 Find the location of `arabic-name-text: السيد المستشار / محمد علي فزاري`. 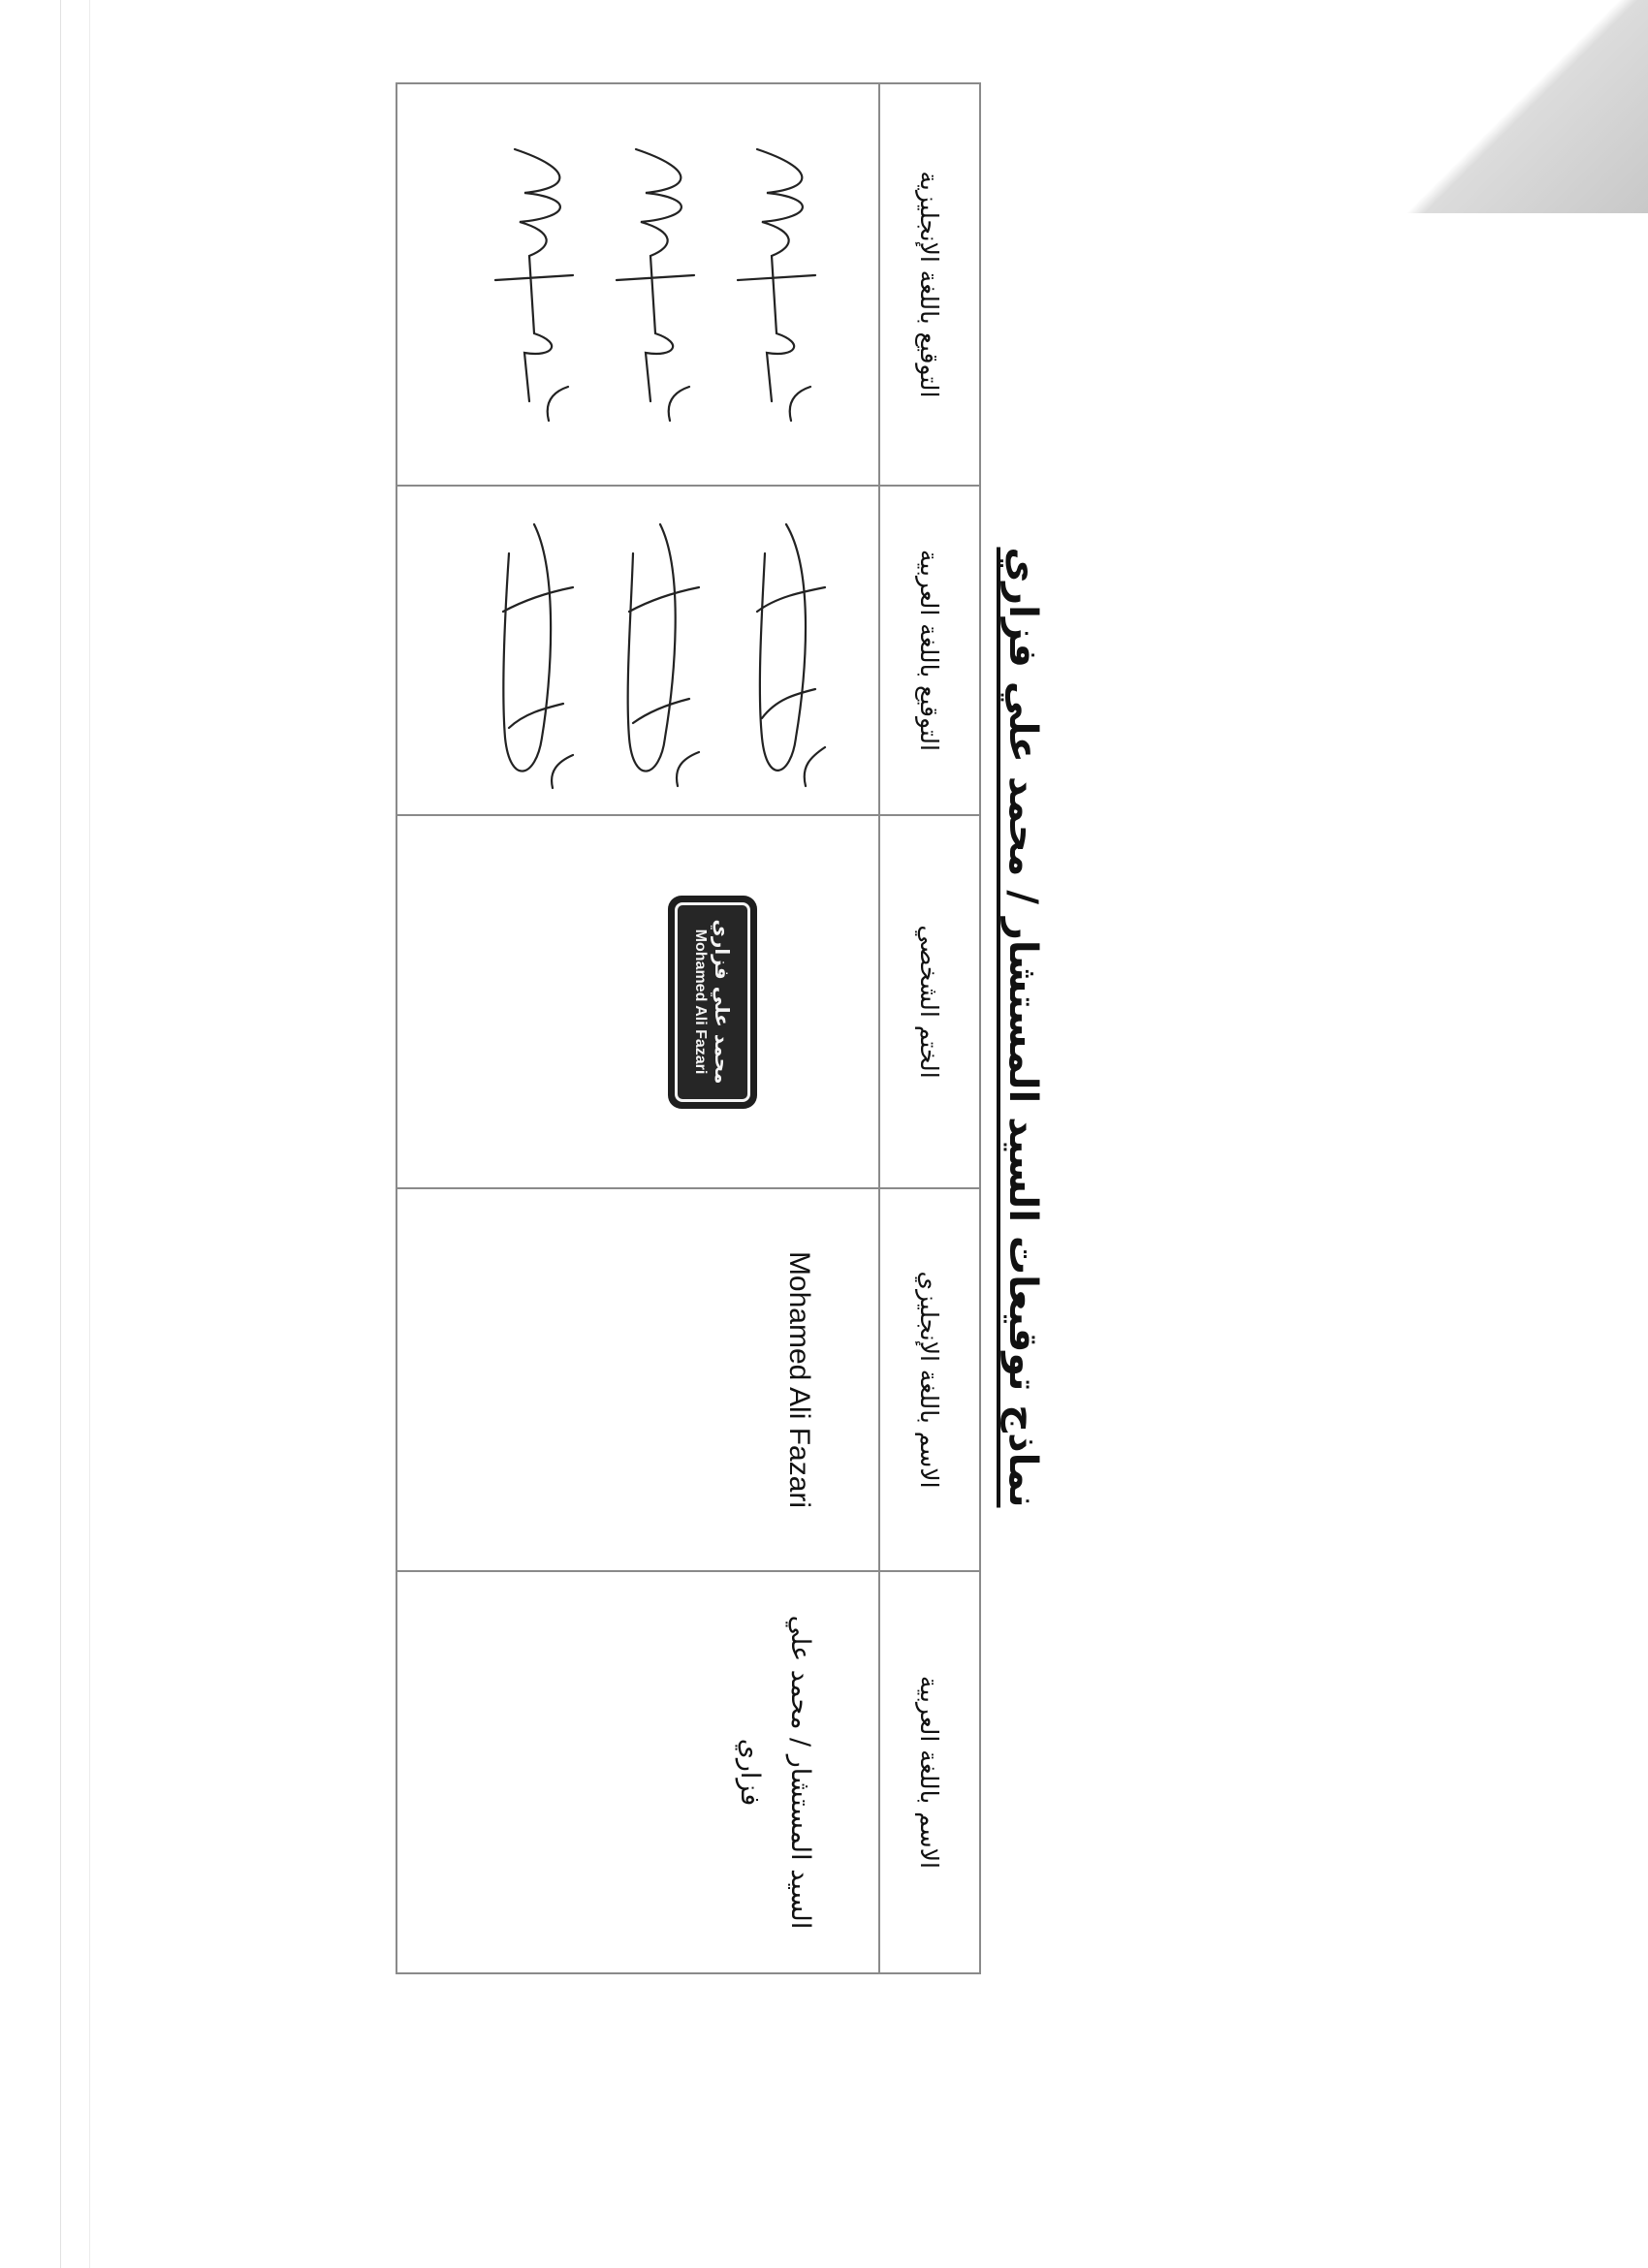

arabic-name-text: السيد المستشار / محمد علي فزاري is located at coordinates (775, 1773).